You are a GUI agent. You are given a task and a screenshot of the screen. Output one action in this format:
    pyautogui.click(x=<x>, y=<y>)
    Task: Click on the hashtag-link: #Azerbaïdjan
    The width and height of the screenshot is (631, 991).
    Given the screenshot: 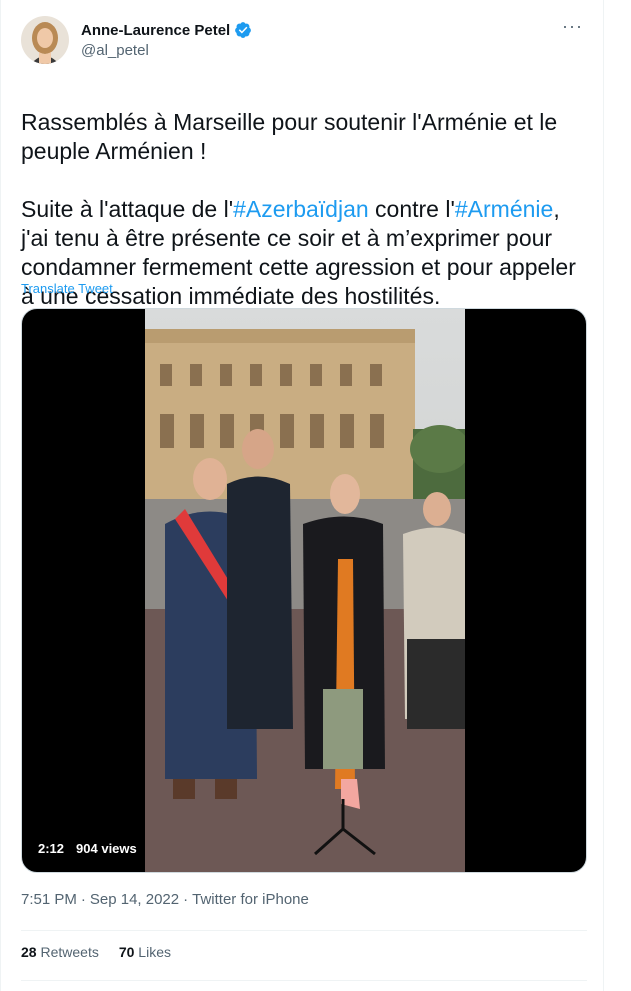 What is the action you would take?
    pyautogui.click(x=301, y=209)
    